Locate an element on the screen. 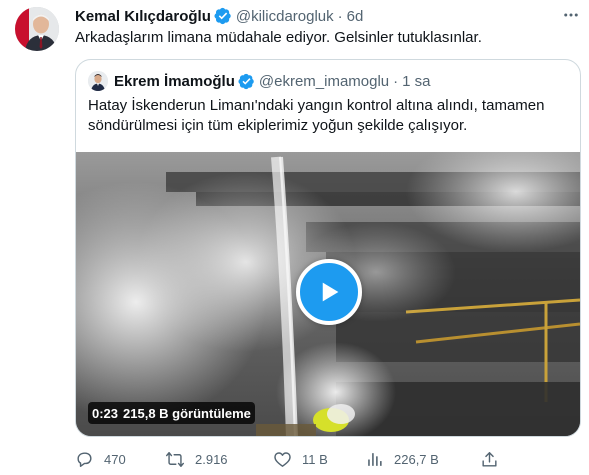  author-avatar is located at coordinates (37, 29).